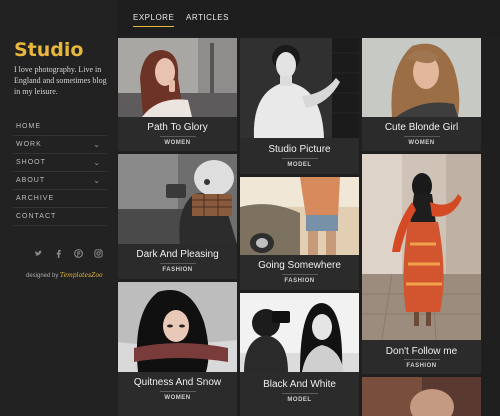 This screenshot has width=500, height=416. I want to click on gallery-card: Studio Picture MODEL, so click(299, 106).